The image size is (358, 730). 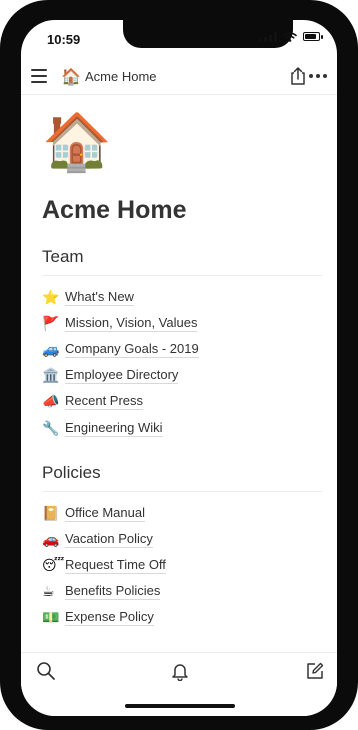 What do you see at coordinates (51, 512) in the screenshot?
I see `notebook-icon: 📔` at bounding box center [51, 512].